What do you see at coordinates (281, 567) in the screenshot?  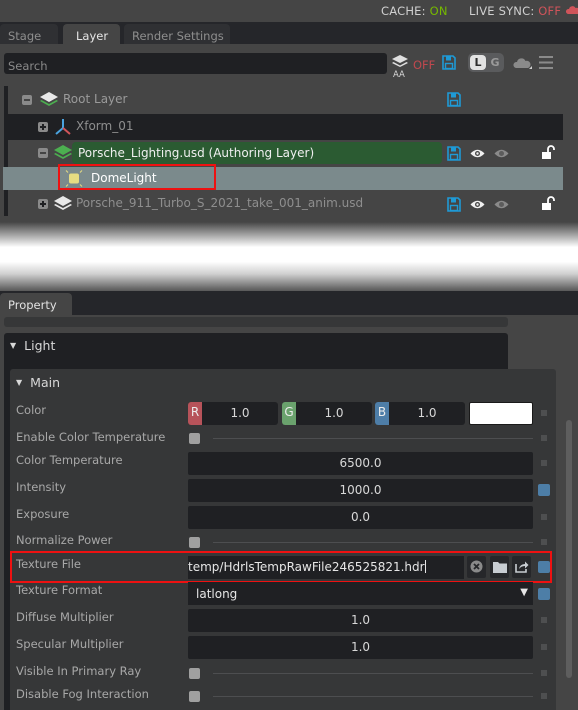 I see `highlight-box-texture-file` at bounding box center [281, 567].